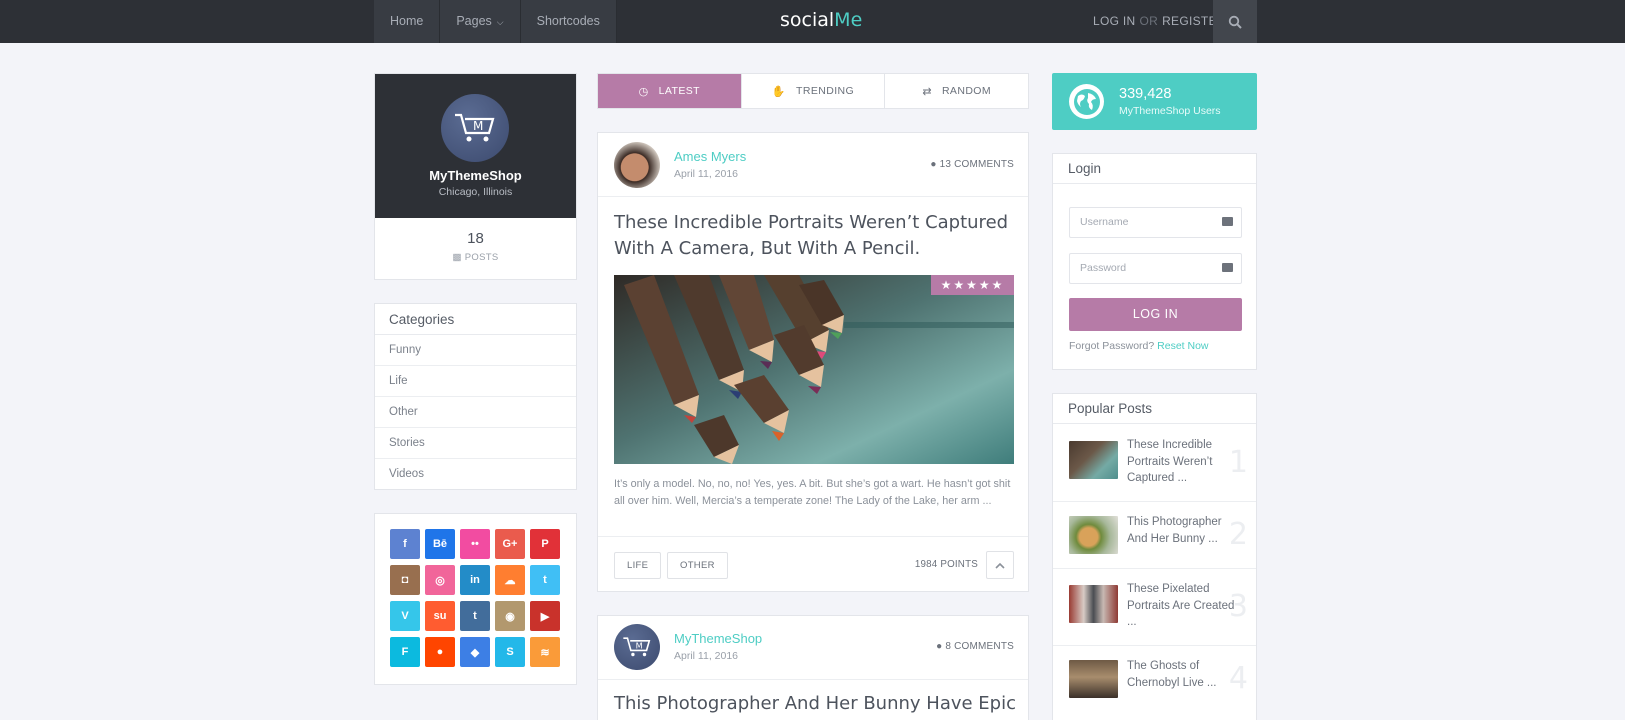 Image resolution: width=1625 pixels, height=720 pixels. What do you see at coordinates (813, 165) in the screenshot?
I see `post-header: Ames Myers April 11, 2016 ● 13 COMMENTS` at bounding box center [813, 165].